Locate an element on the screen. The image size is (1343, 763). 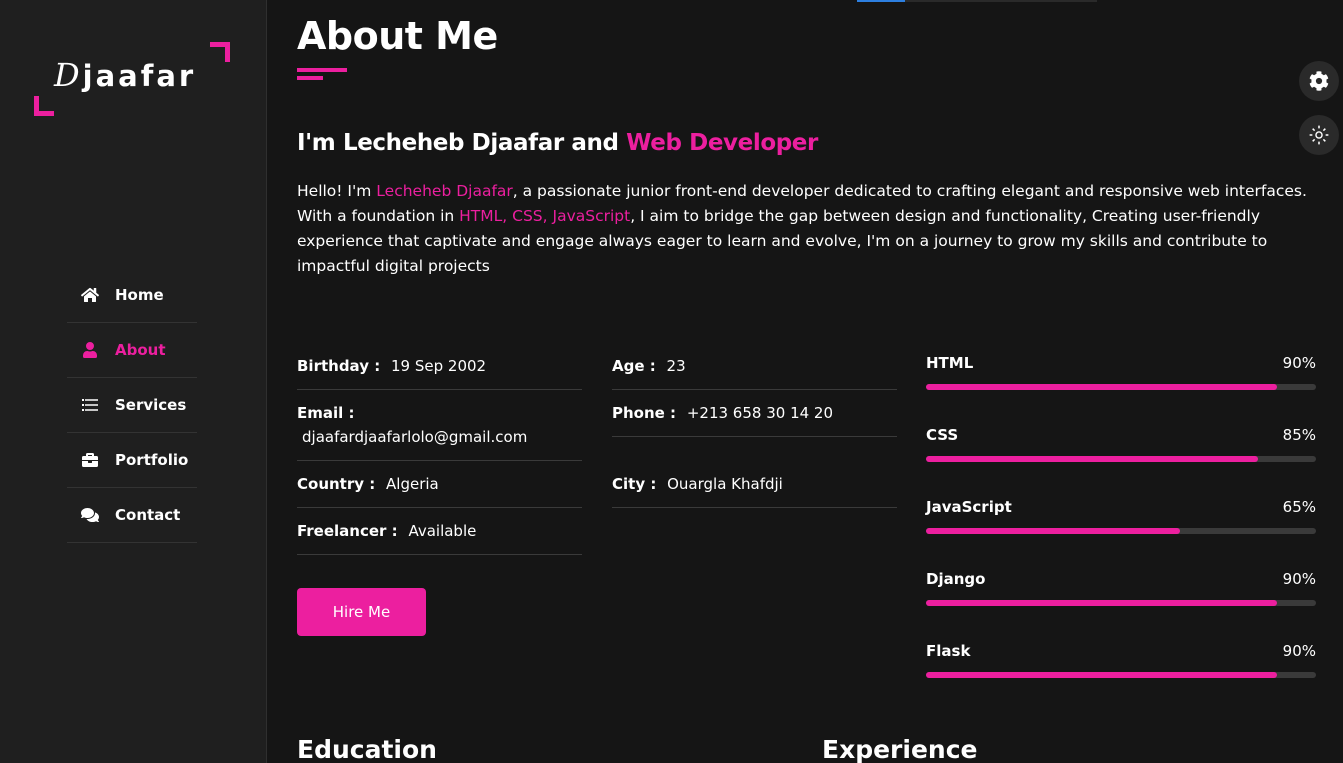
skill-percent: 85% is located at coordinates (1299, 435).